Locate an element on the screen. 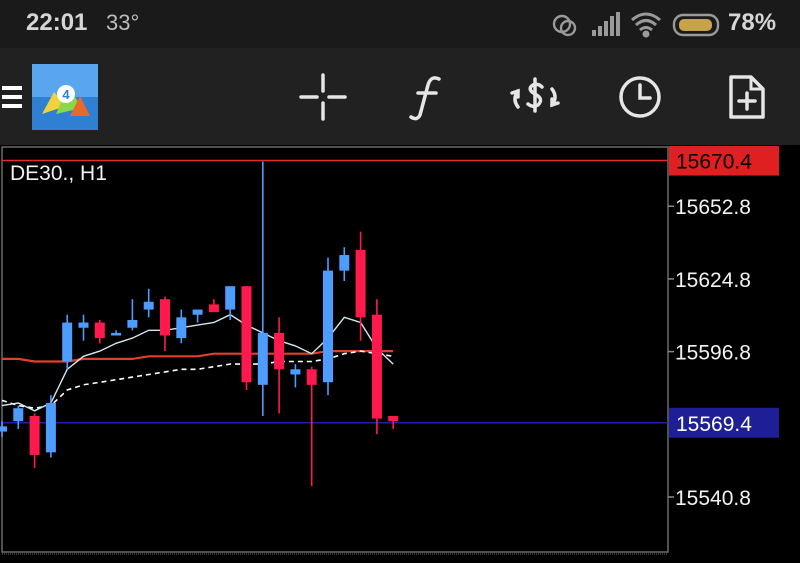  chart-title: DE30., H1 is located at coordinates (58, 173).